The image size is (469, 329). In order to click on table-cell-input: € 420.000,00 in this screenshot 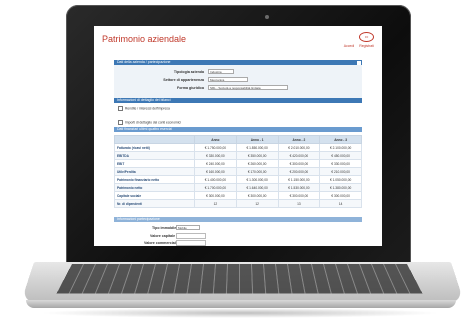, I will do `click(299, 155)`.